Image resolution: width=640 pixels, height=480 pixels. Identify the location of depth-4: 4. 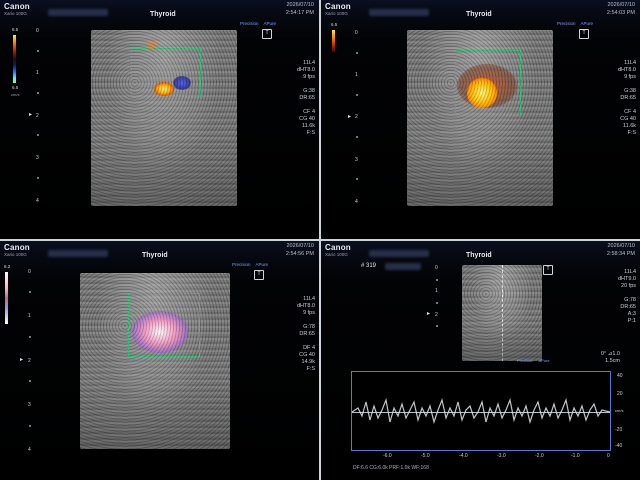
(37, 201).